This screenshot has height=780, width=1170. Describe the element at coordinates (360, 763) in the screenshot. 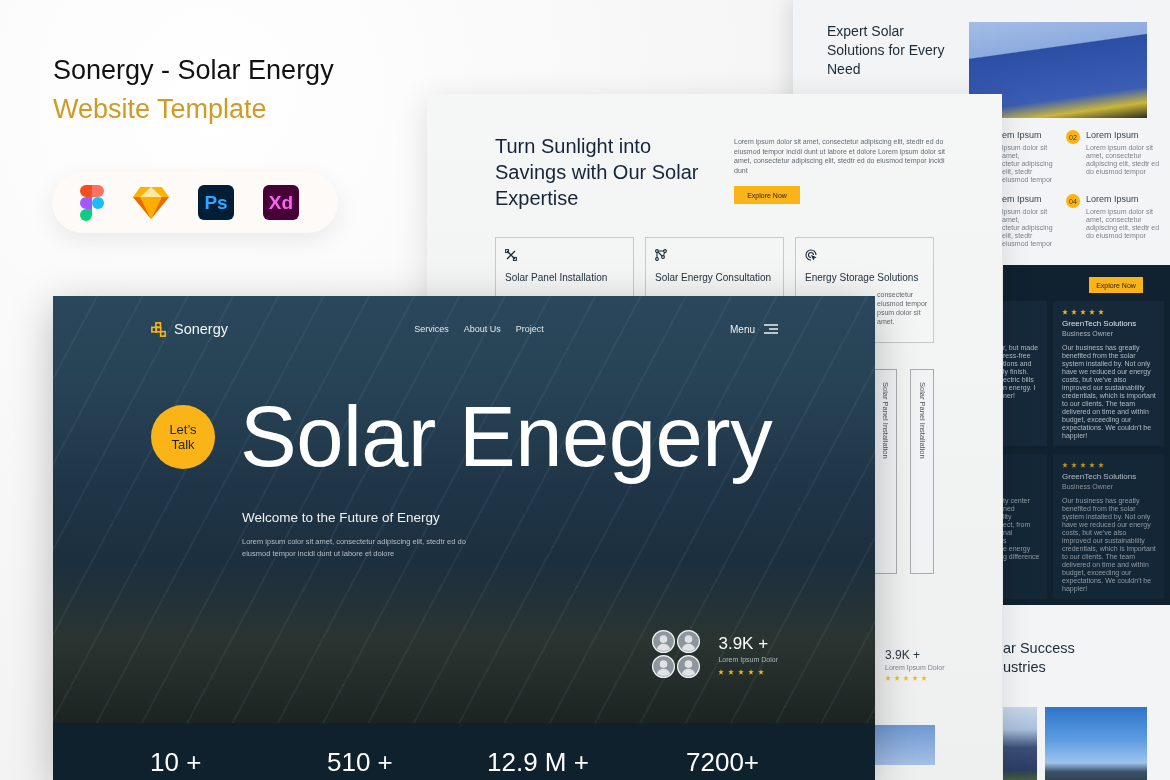

I see `stat-value: 510 +` at that location.